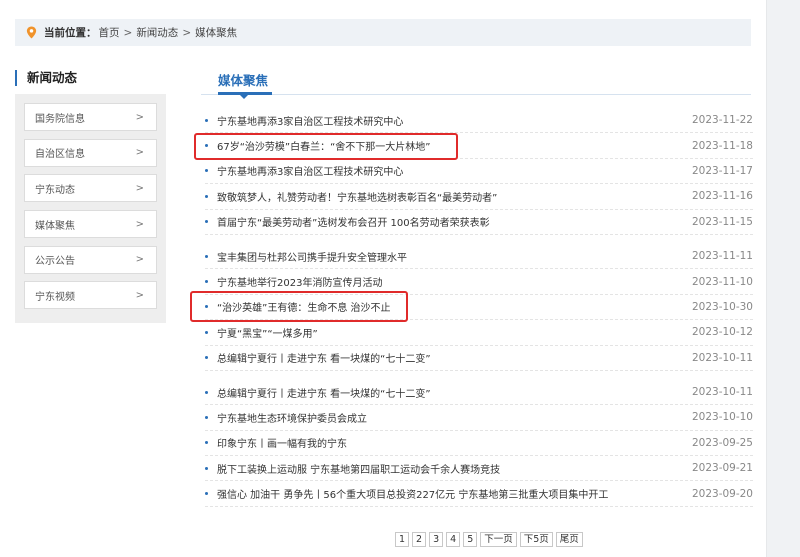  I want to click on location-pin-icon, so click(31, 32).